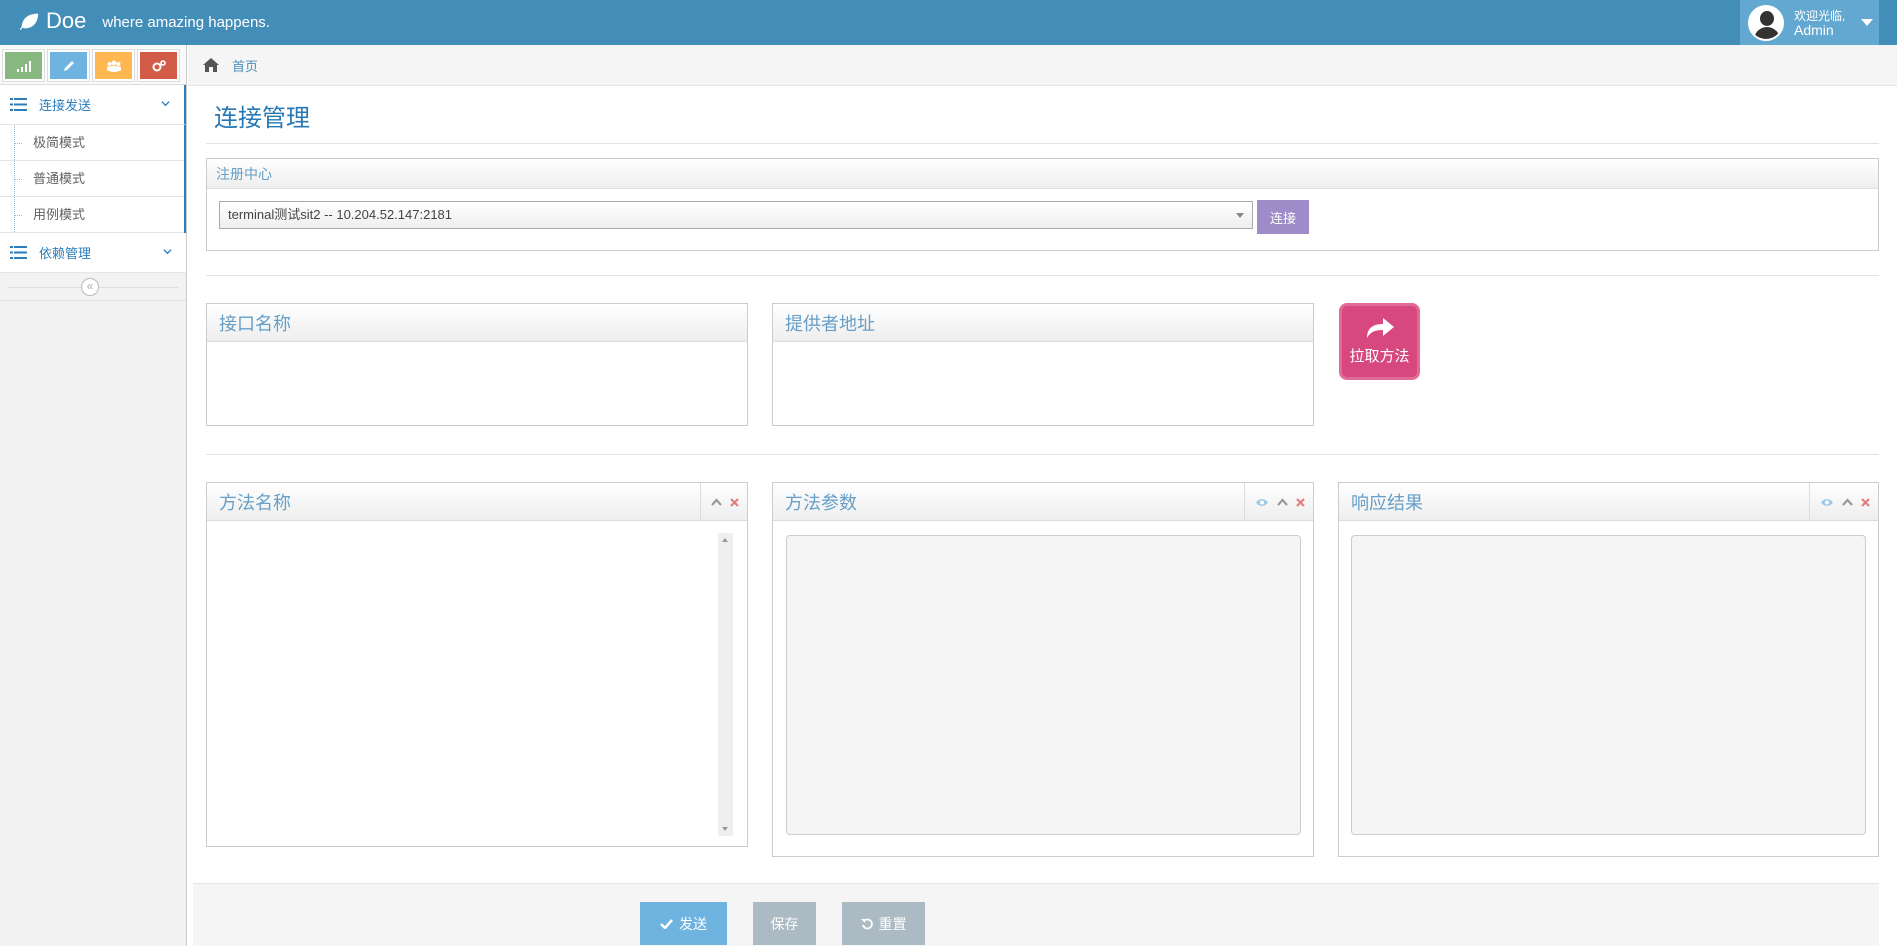 This screenshot has width=1897, height=946. I want to click on reset-button: 重置, so click(883, 923).